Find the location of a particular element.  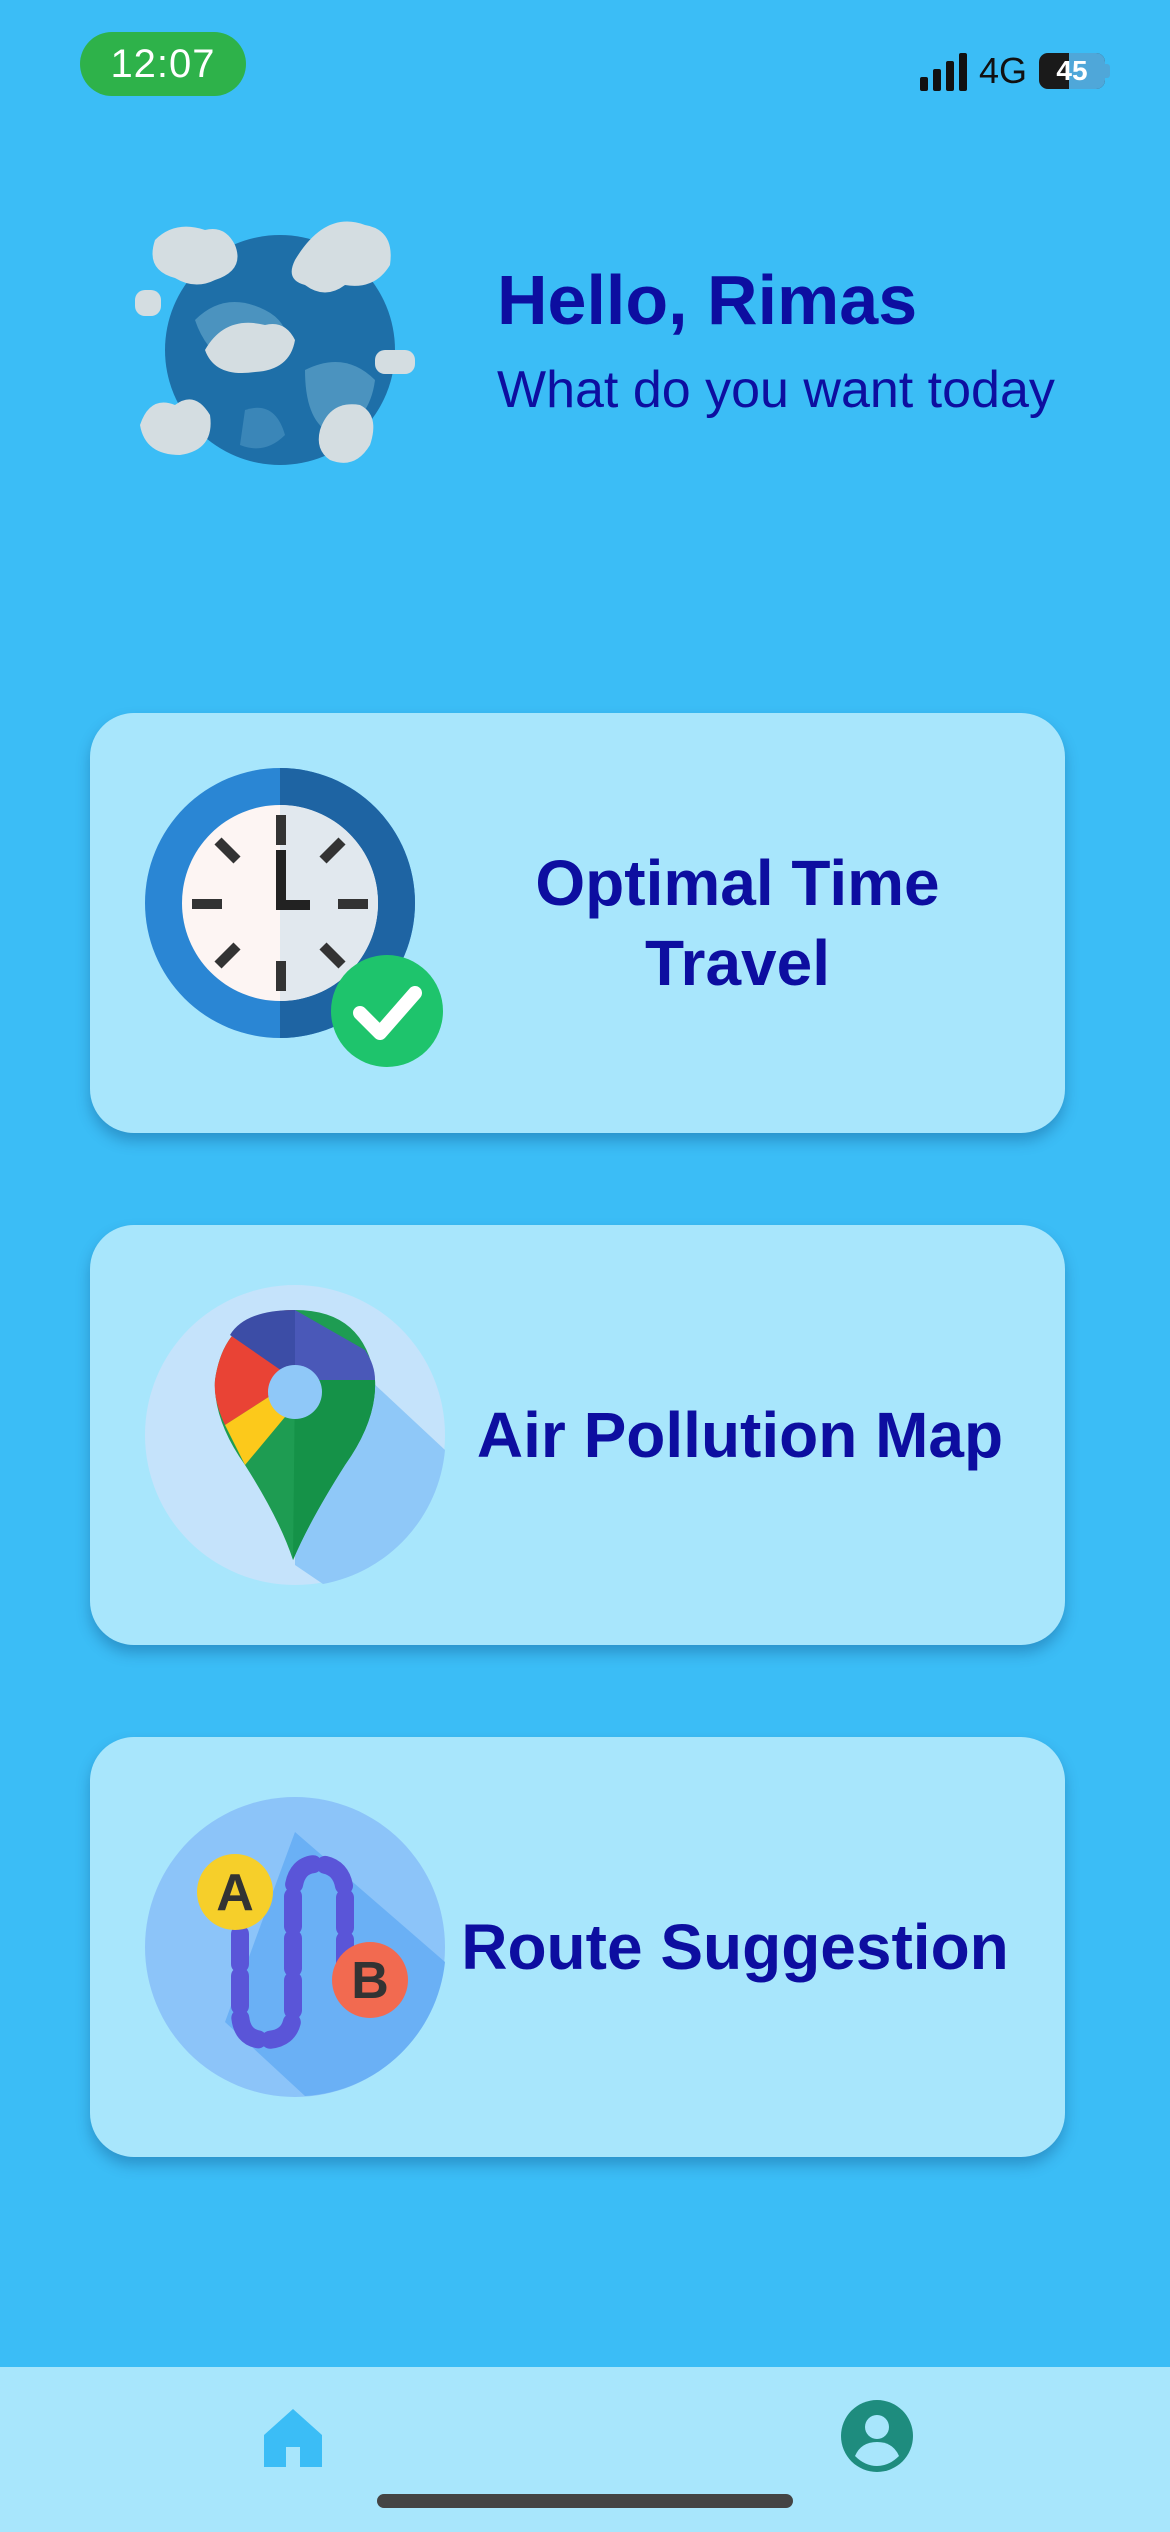

clock-check-icon is located at coordinates (294, 917).